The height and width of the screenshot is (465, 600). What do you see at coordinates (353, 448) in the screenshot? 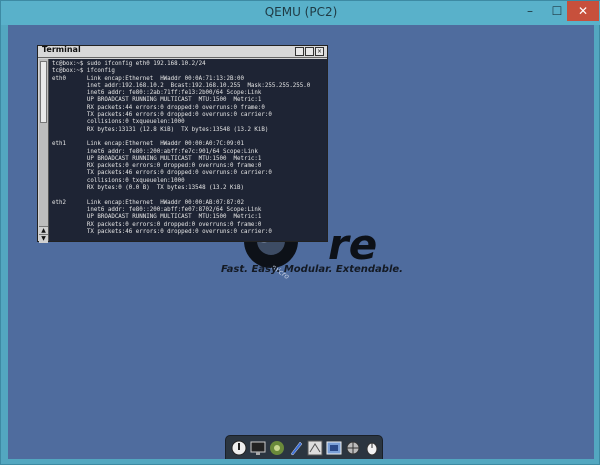
I see `network-icon` at bounding box center [353, 448].